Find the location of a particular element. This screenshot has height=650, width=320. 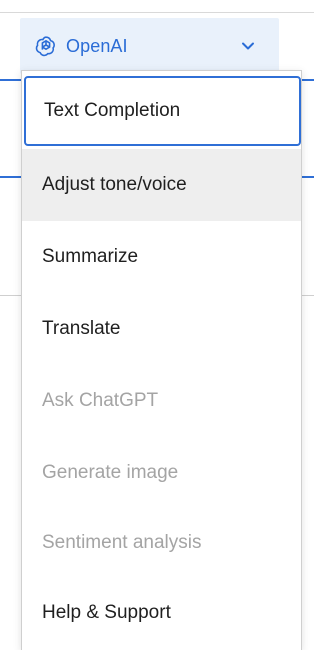

menu-item-label: Sentiment analysis is located at coordinates (122, 542).